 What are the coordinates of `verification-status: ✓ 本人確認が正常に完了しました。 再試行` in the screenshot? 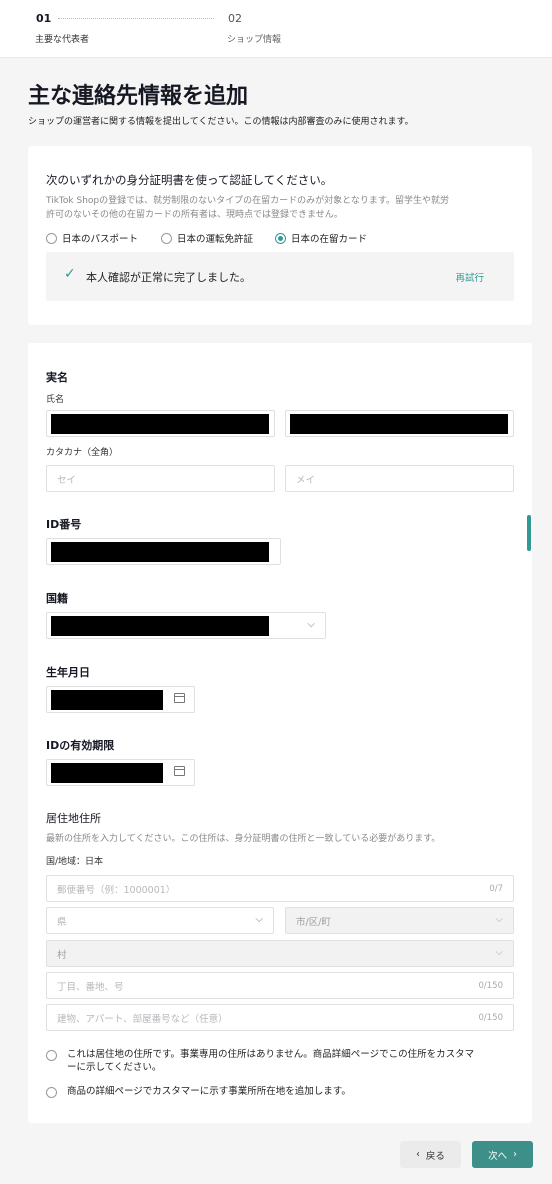 It's located at (280, 276).